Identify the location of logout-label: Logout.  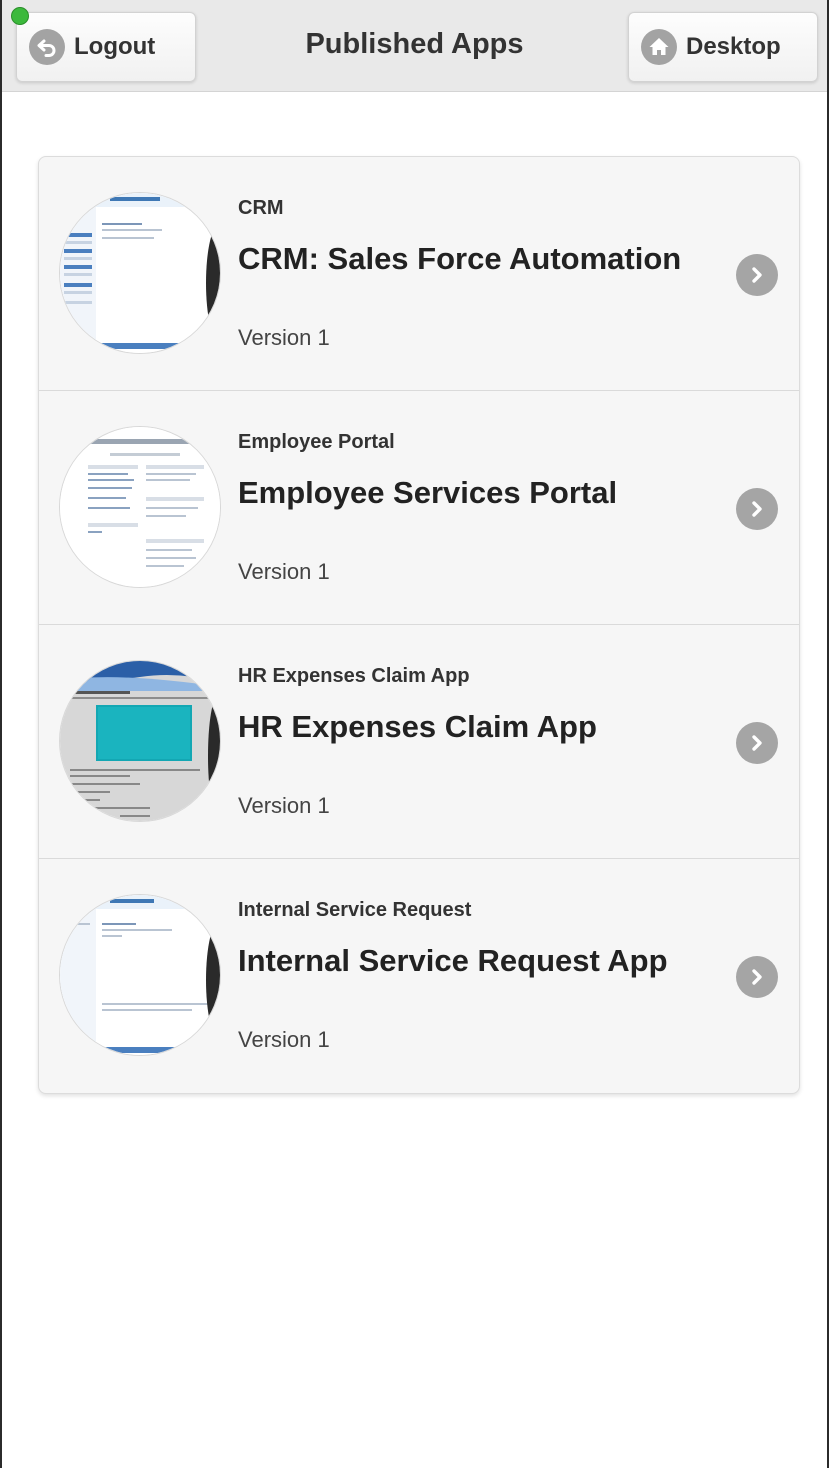
(115, 46).